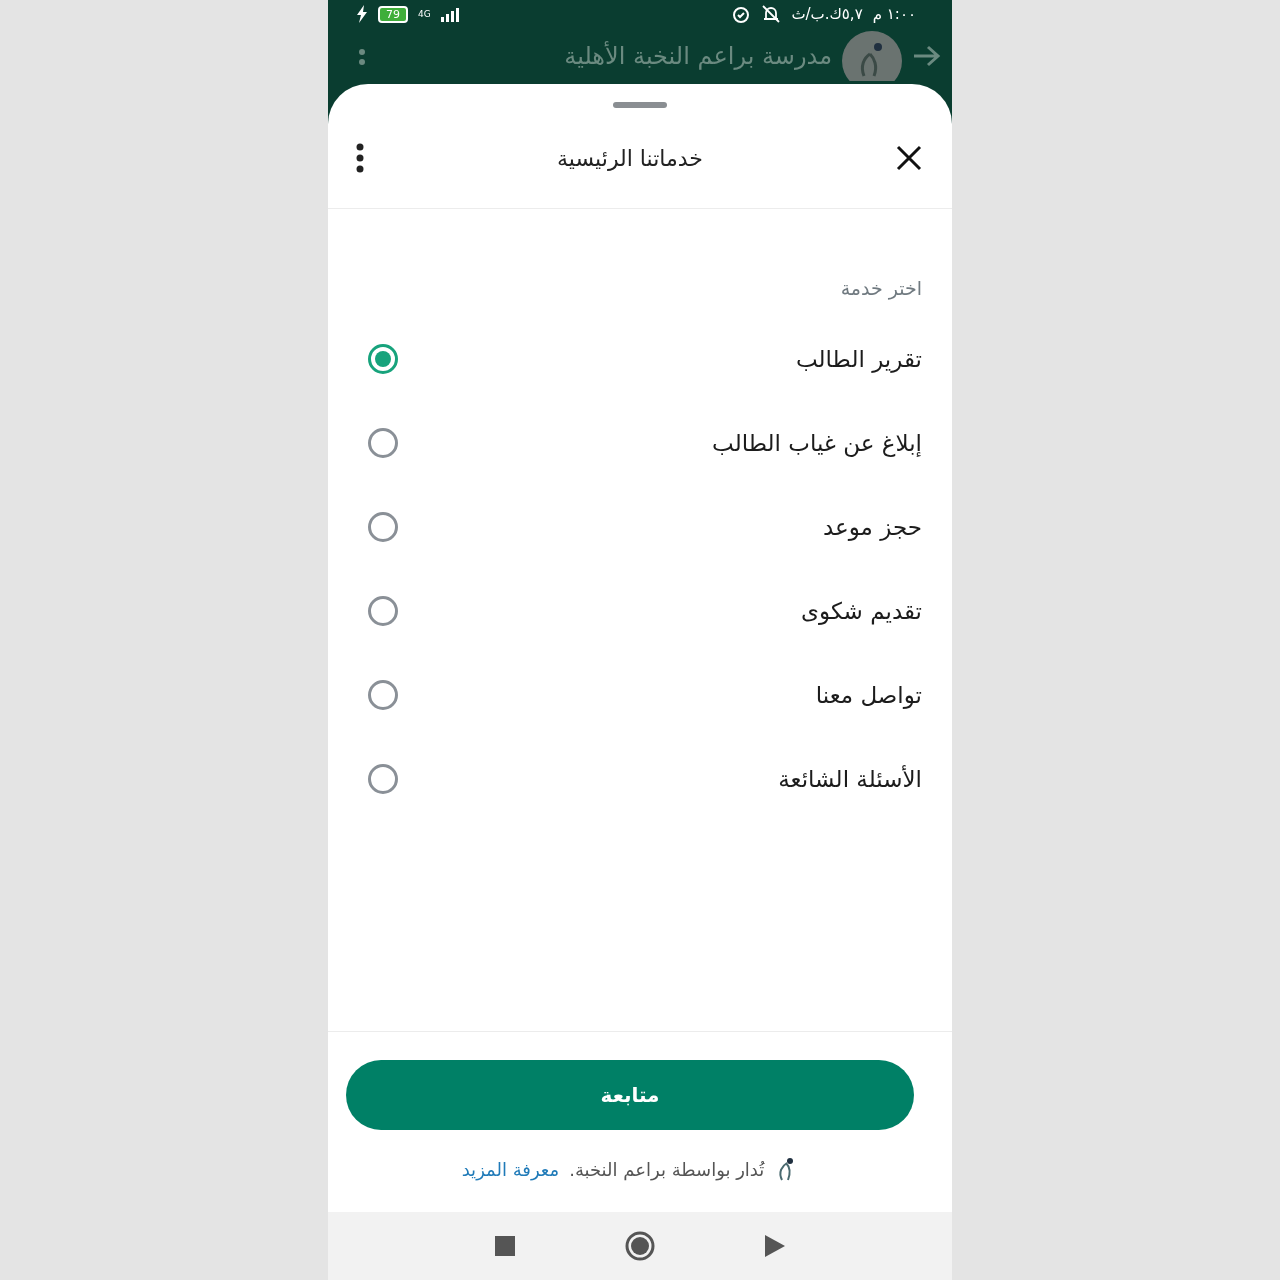  I want to click on battery-icon: 79, so click(393, 14).